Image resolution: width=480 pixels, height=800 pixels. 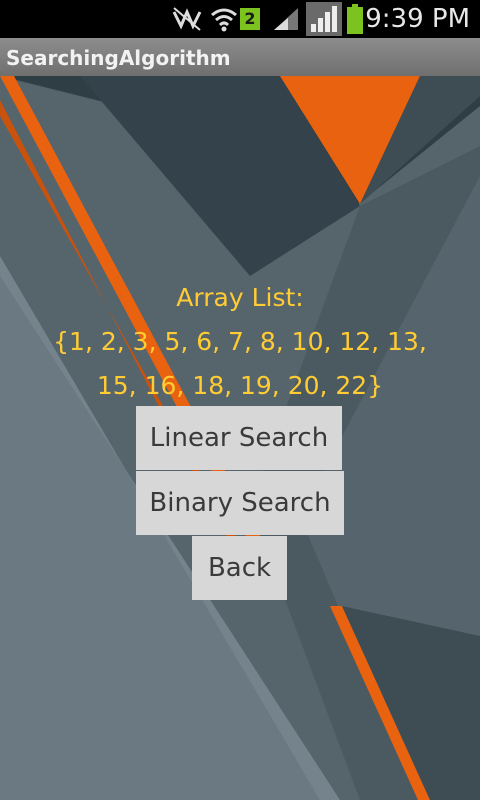 What do you see at coordinates (187, 19) in the screenshot?
I see `no-sound-icon` at bounding box center [187, 19].